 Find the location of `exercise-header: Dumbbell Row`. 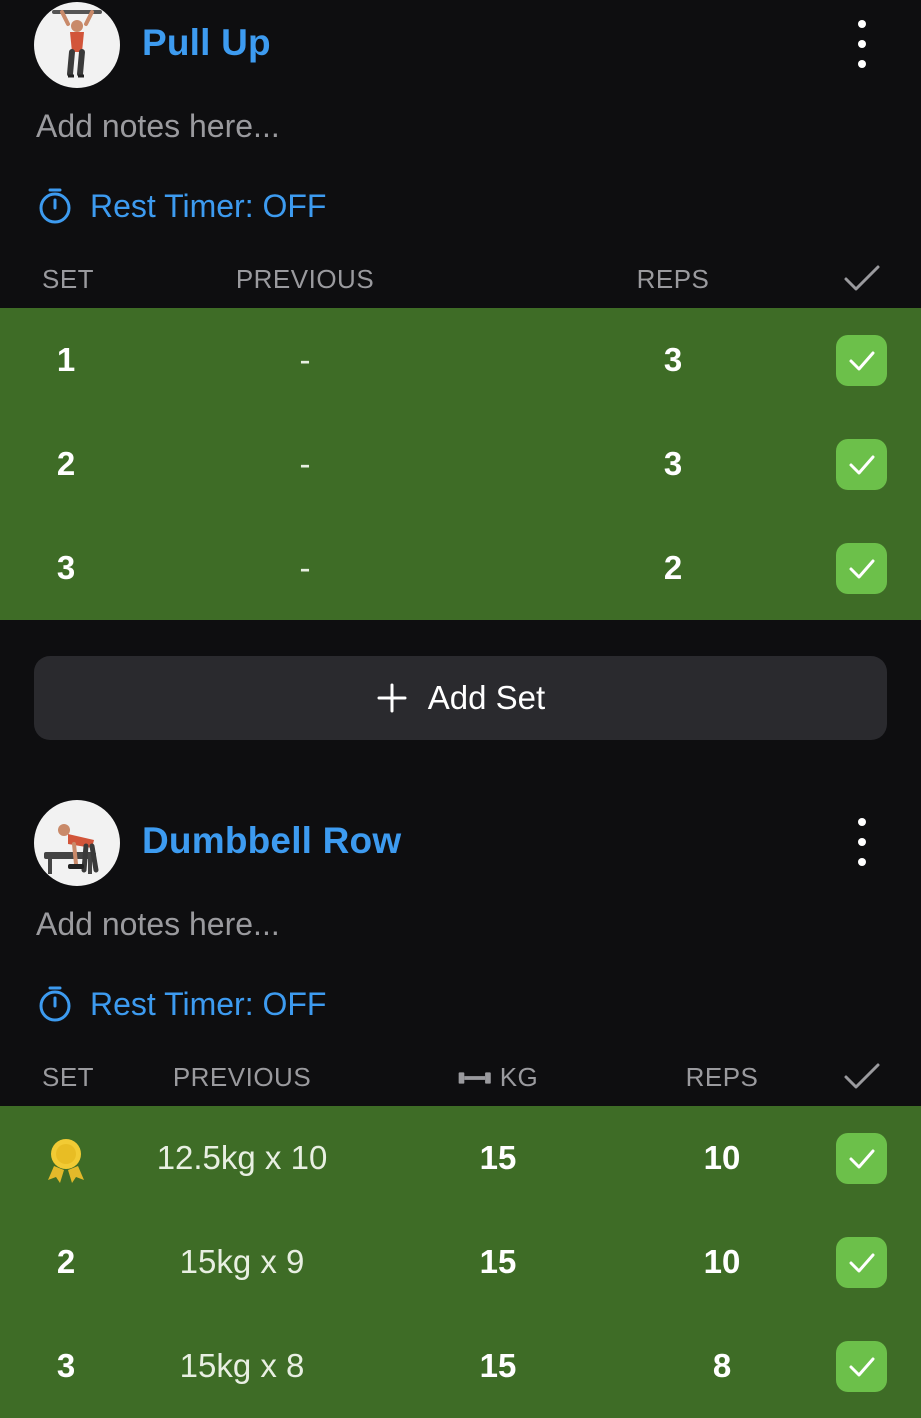

exercise-header: Dumbbell Row is located at coordinates (460, 843).